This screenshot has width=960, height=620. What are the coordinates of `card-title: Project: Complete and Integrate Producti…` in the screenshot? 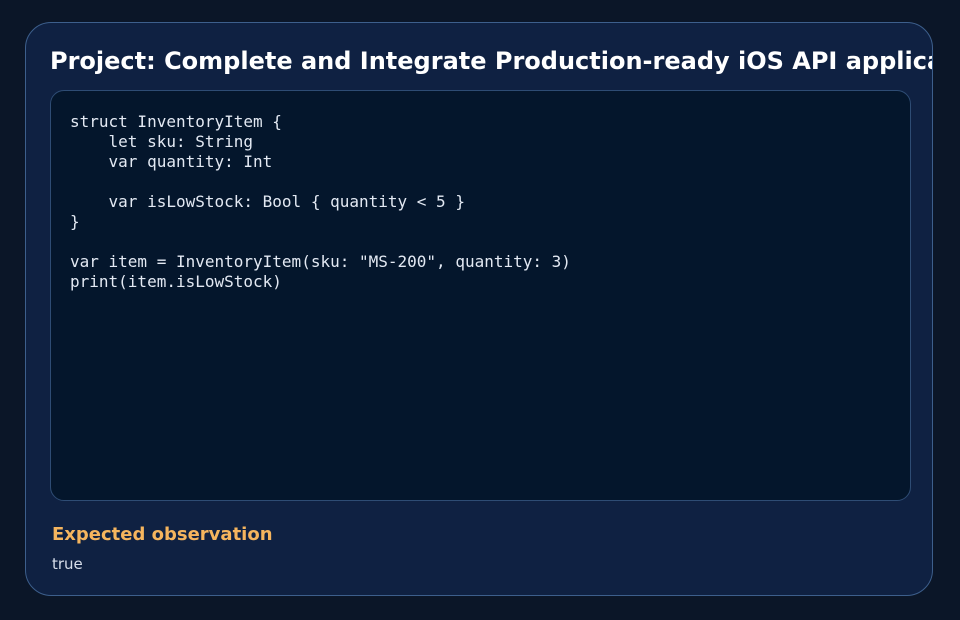 It's located at (491, 61).